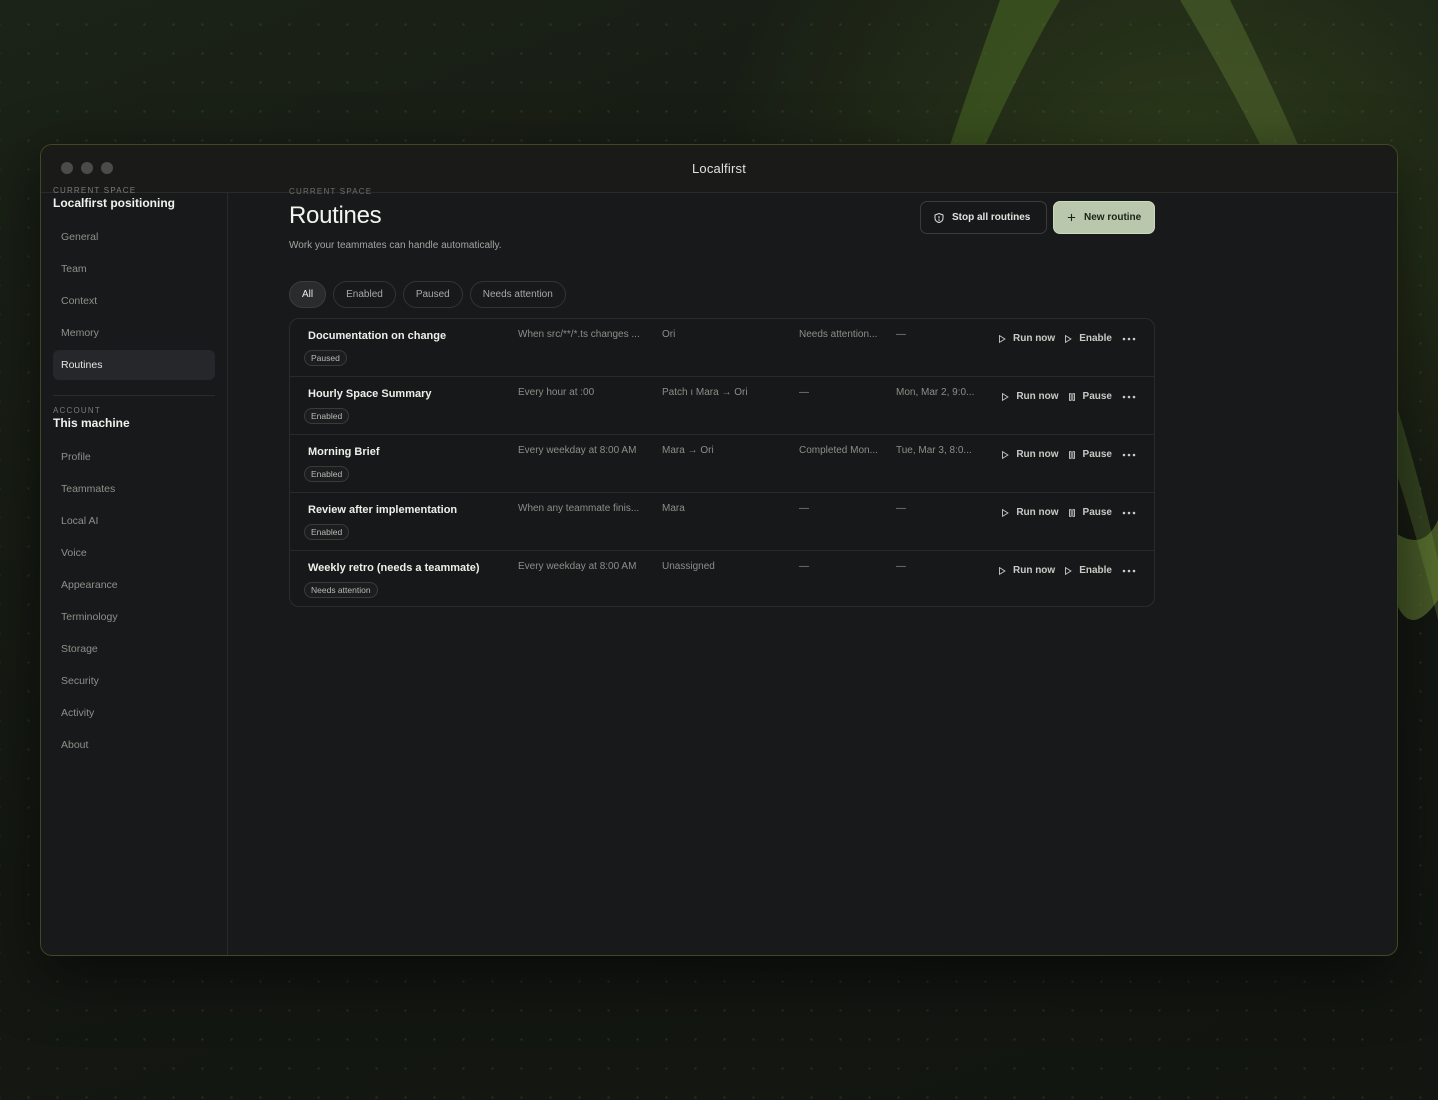 The height and width of the screenshot is (1100, 1438). Describe the element at coordinates (134, 269) in the screenshot. I see `sidebar-item-team: Team` at that location.